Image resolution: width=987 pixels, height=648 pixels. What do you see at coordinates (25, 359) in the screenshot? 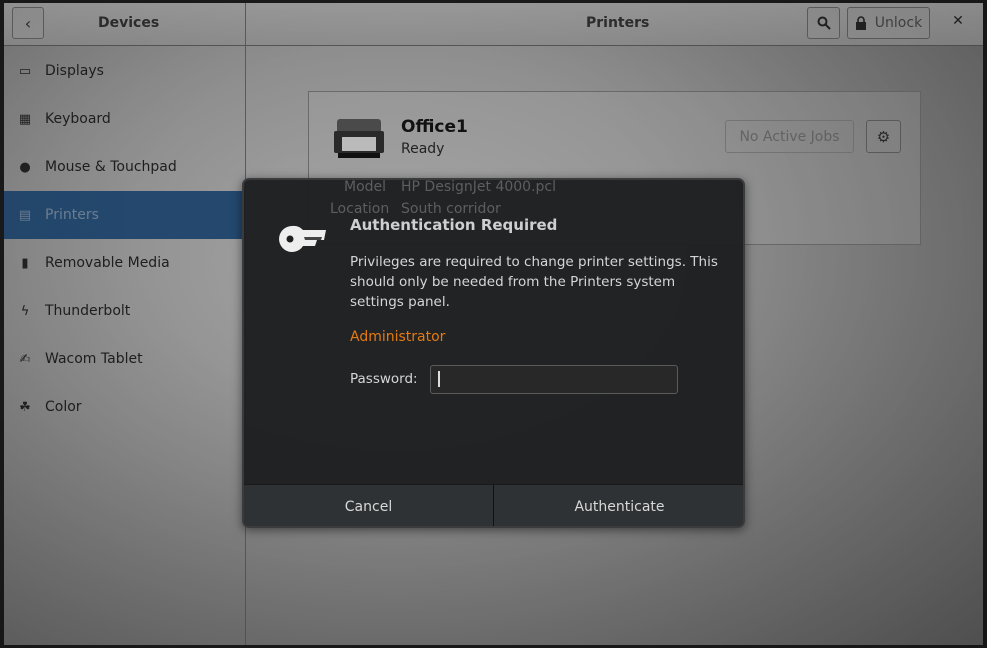
I see `tablet-icon: ✍` at bounding box center [25, 359].